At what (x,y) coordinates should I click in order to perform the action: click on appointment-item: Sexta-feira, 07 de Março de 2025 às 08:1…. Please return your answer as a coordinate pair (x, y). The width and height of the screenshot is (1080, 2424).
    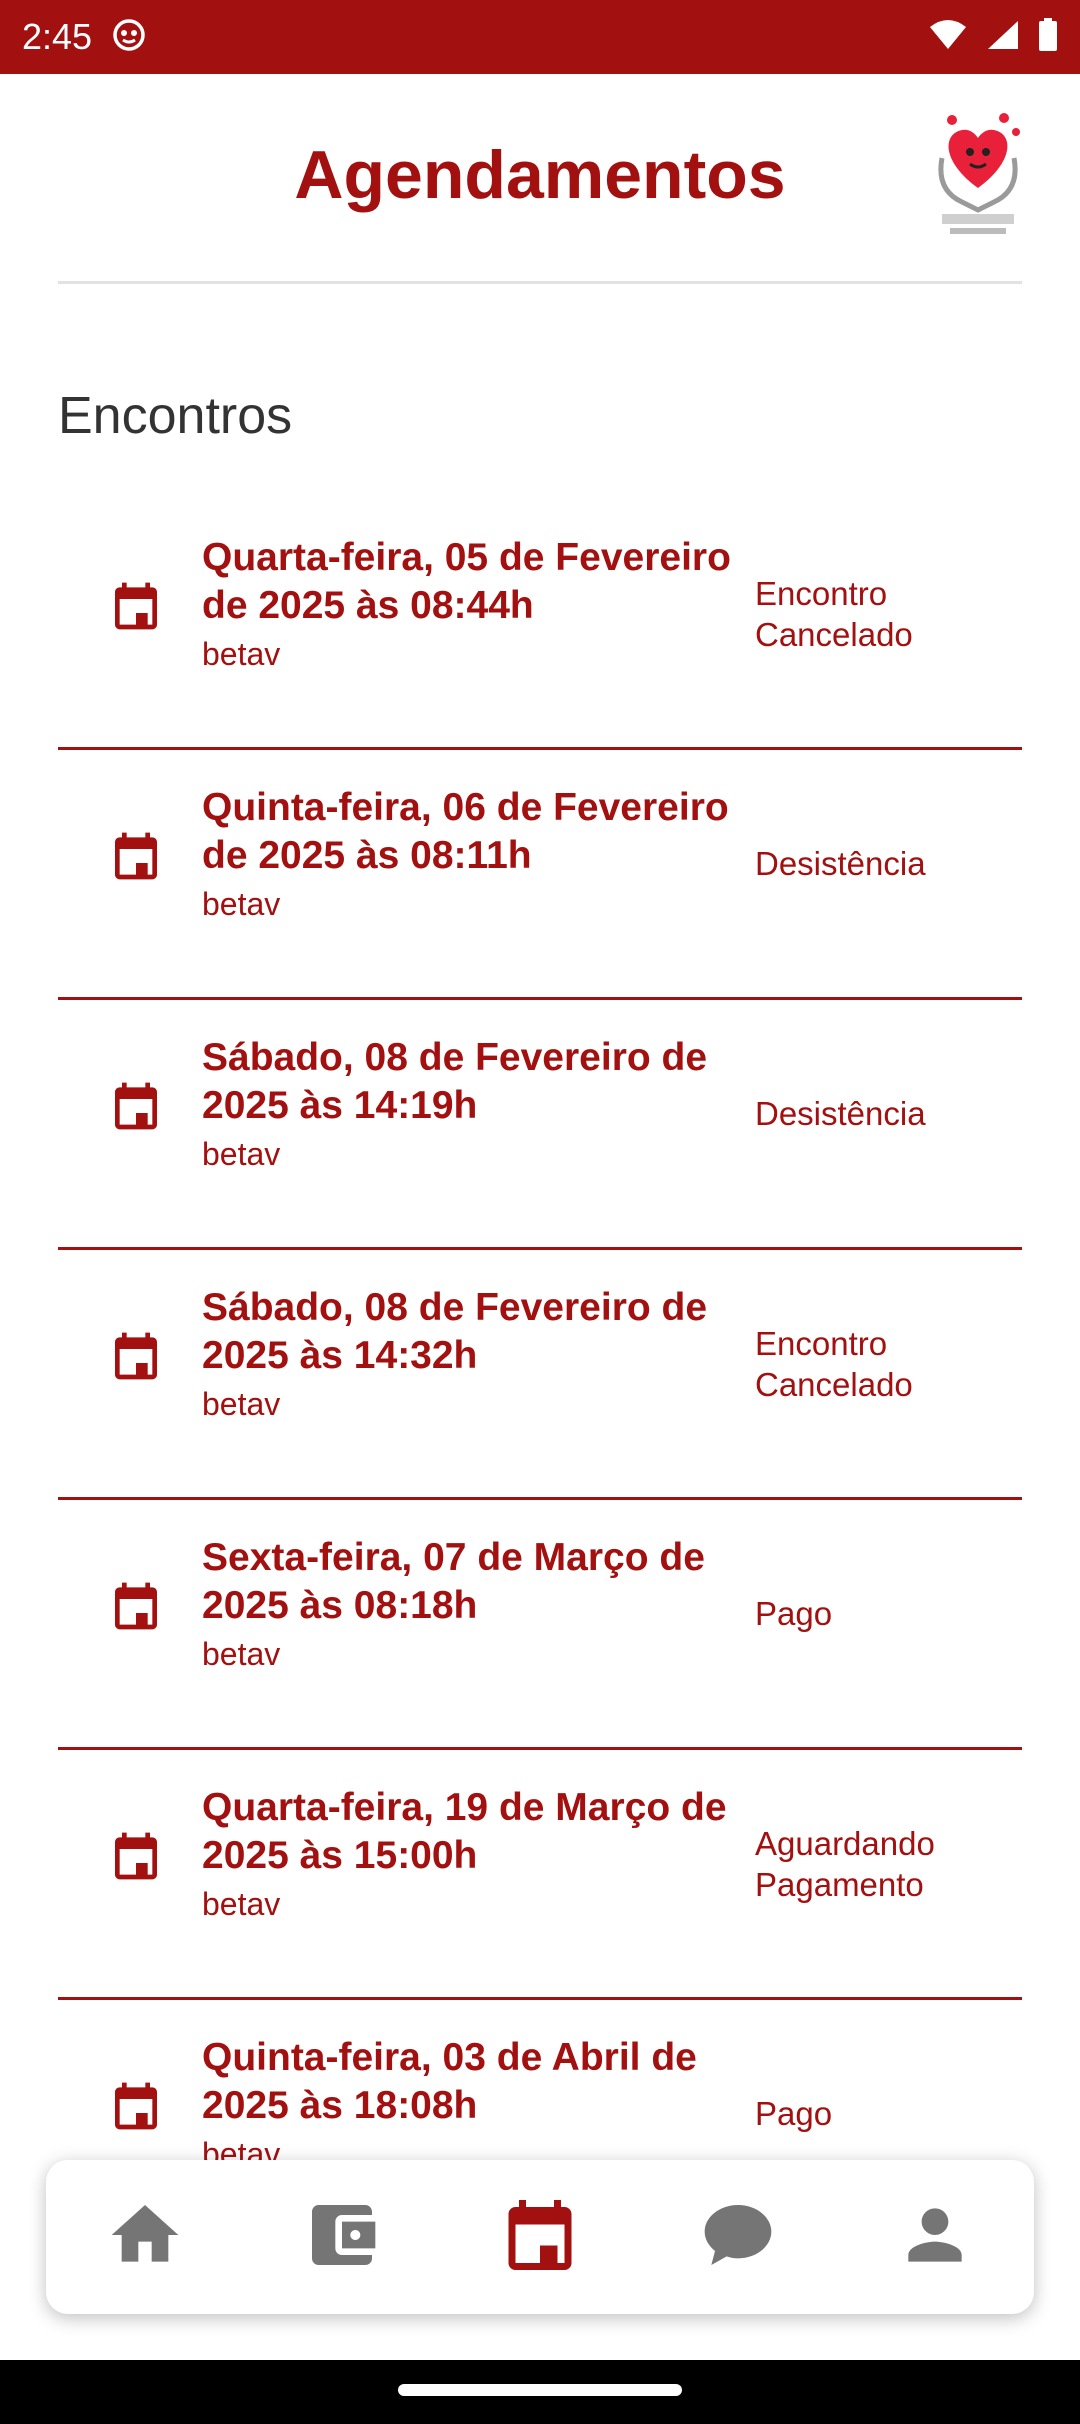
    Looking at the image, I should click on (540, 1625).